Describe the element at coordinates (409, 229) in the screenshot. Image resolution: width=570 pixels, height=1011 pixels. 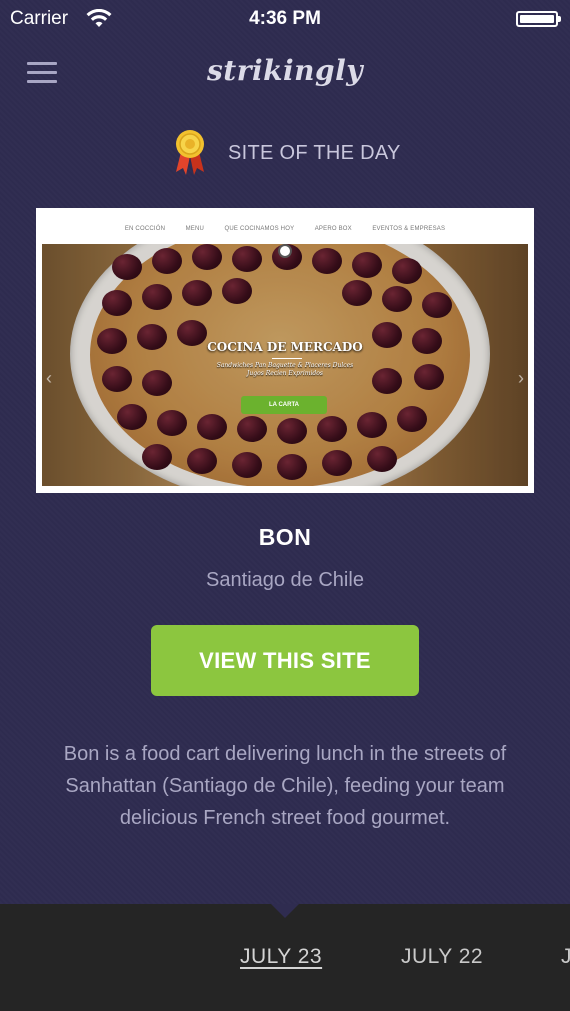
I see `preview-nav-item: EVENTOS & EMPRESAS` at that location.